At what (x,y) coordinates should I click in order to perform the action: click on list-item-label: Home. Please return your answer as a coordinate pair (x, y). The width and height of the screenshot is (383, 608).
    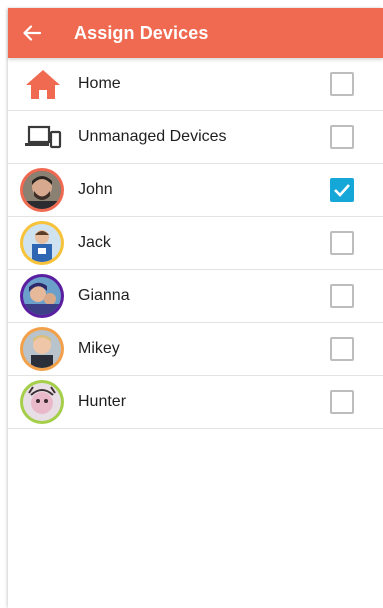
    Looking at the image, I should click on (99, 83).